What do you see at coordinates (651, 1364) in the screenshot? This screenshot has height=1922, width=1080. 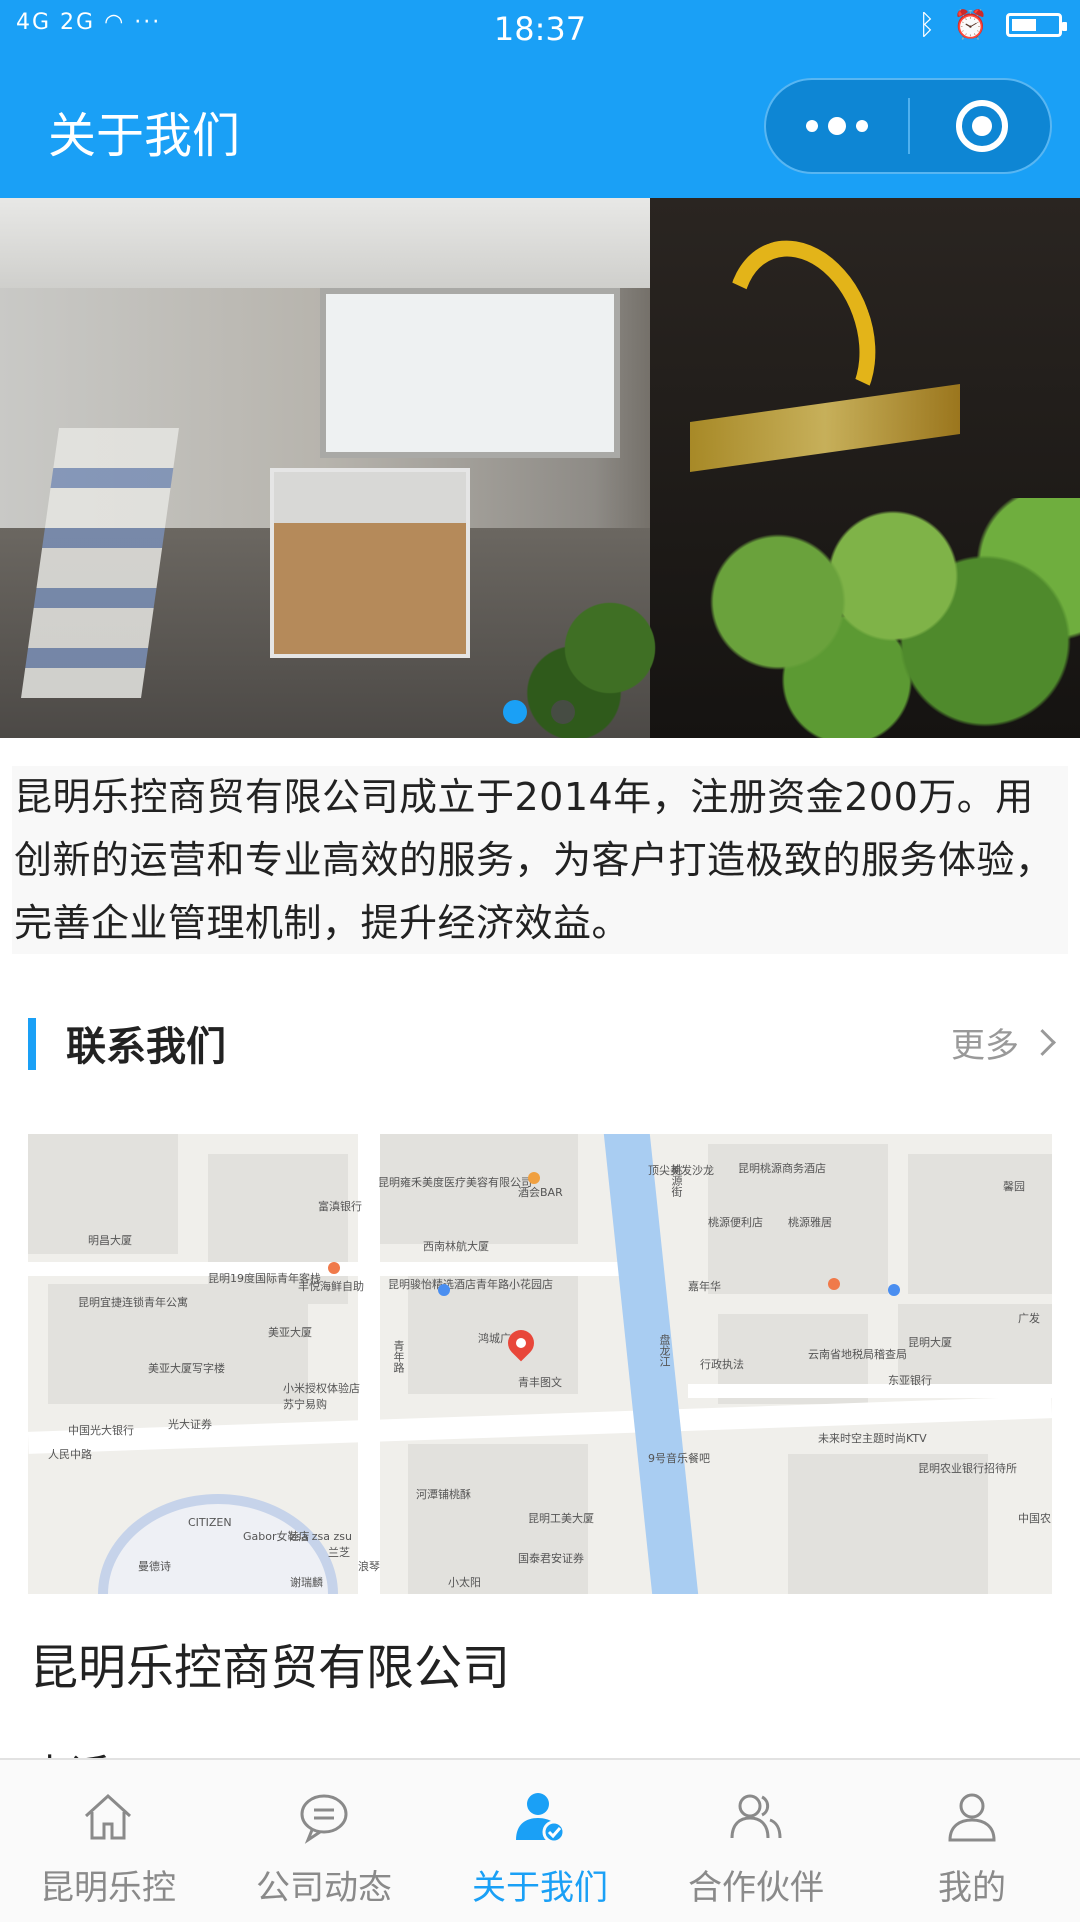 I see `river` at bounding box center [651, 1364].